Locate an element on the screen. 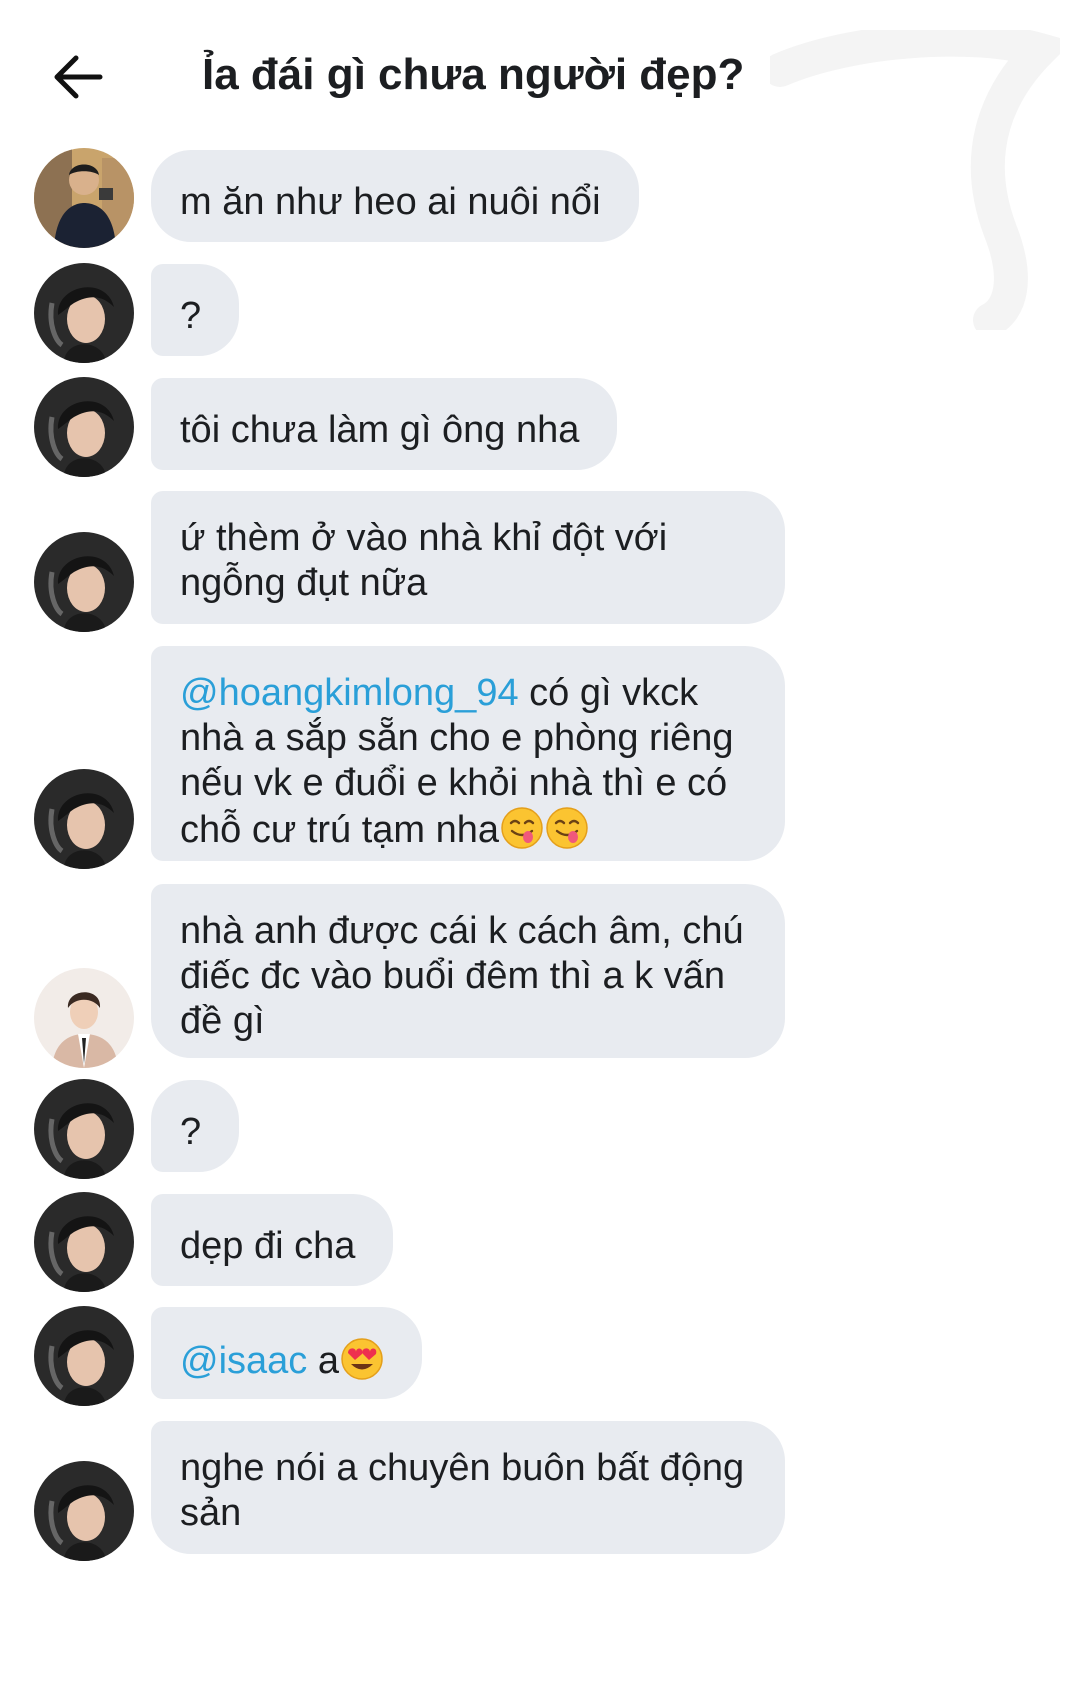  mention-link: @hoangkimlong_94 is located at coordinates (349, 693).